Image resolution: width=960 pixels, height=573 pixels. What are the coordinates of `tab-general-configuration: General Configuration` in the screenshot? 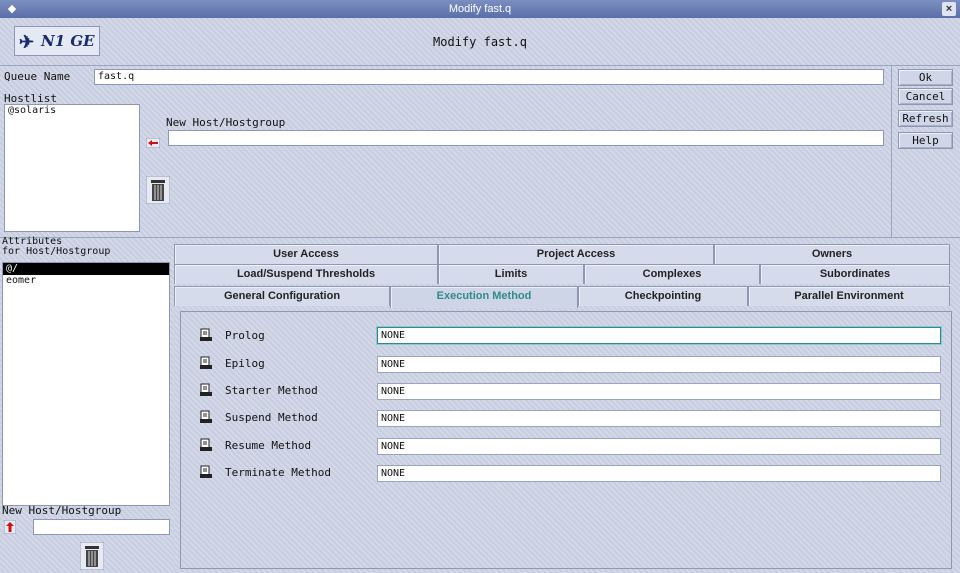 It's located at (282, 296).